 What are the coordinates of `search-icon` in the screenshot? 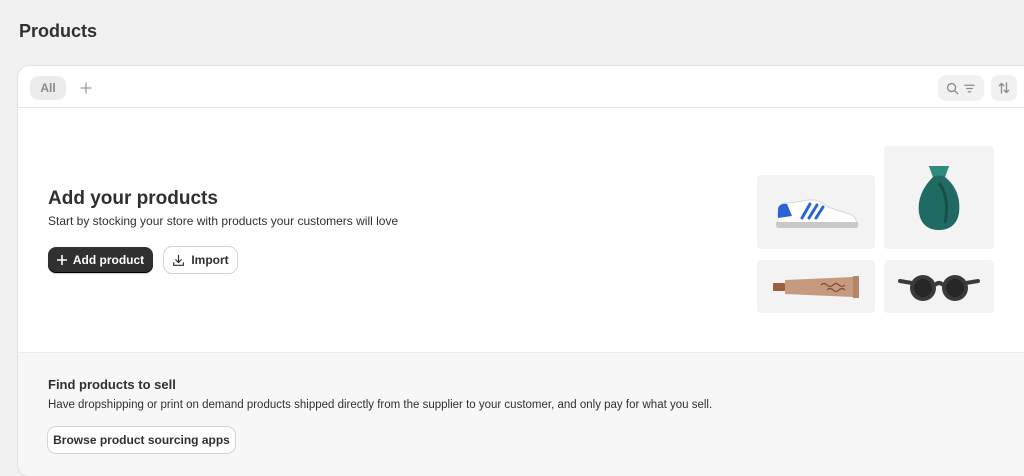 It's located at (952, 88).